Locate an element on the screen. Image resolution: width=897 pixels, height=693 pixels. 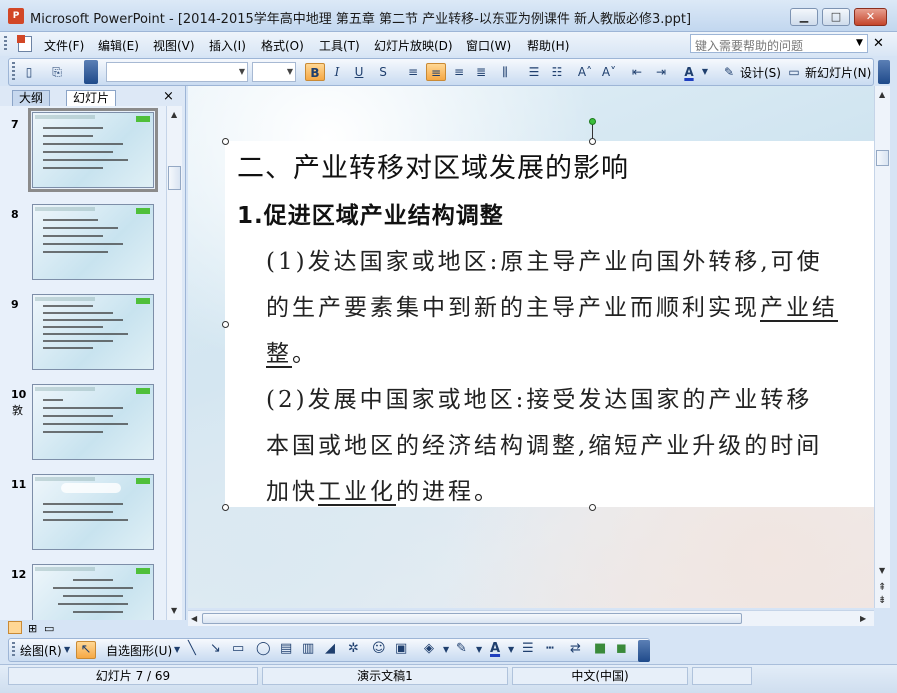
next-slide-icon: ⇟ is located at coordinates (882, 600).